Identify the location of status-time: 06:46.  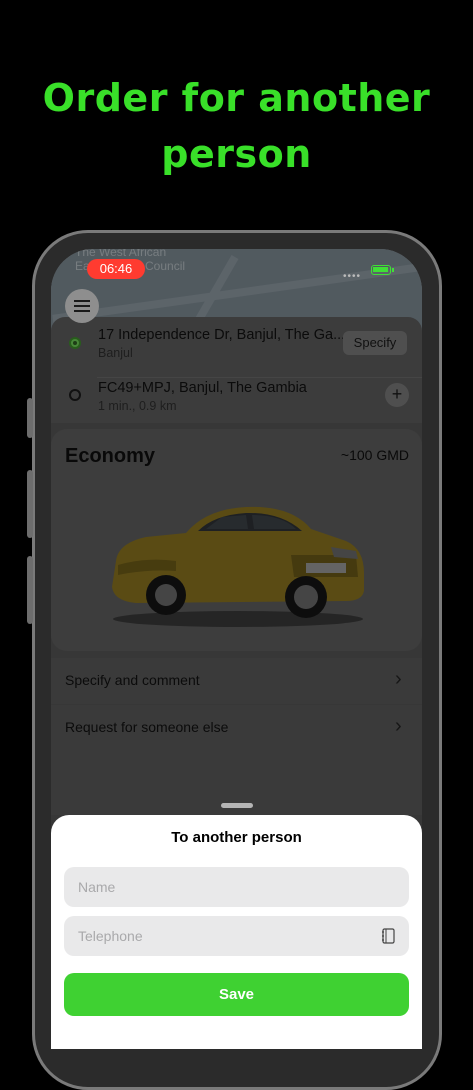
(116, 269).